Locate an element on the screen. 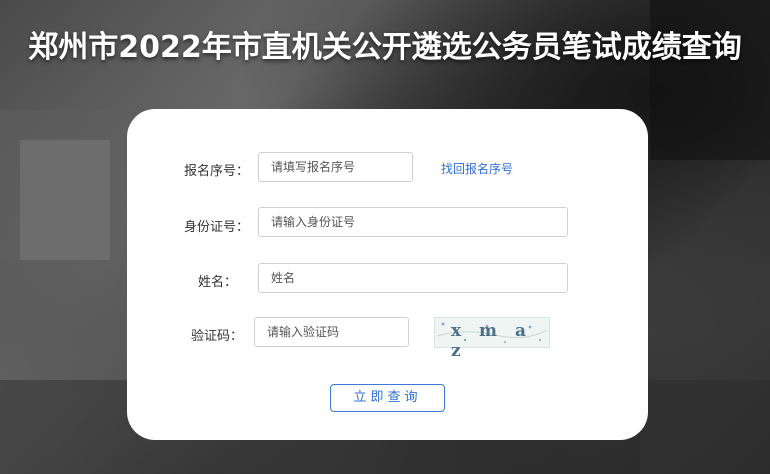 Image resolution: width=770 pixels, height=474 pixels. captcha-input: 请输入验证码 is located at coordinates (331, 332).